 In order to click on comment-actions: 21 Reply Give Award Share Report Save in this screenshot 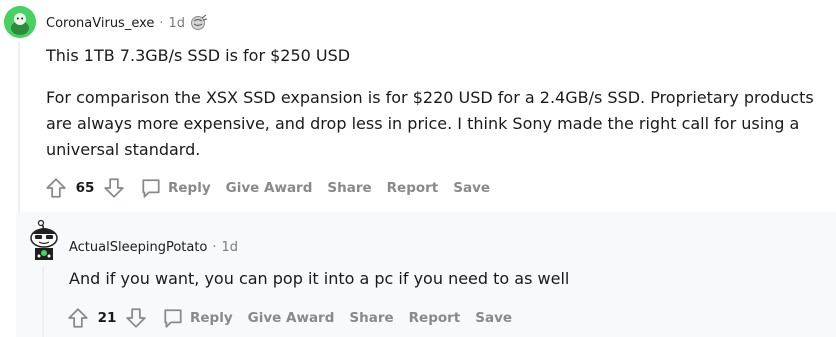, I will do `click(289, 318)`.